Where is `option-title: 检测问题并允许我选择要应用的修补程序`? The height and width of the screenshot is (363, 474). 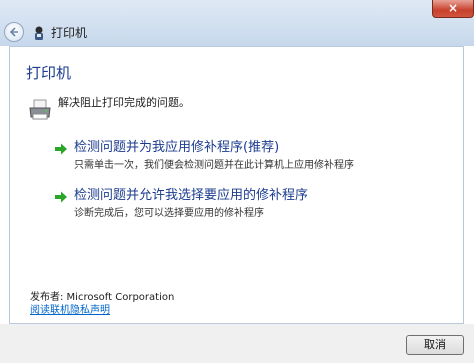
option-title: 检测问题并允许我选择要应用的修补程序 is located at coordinates (191, 196).